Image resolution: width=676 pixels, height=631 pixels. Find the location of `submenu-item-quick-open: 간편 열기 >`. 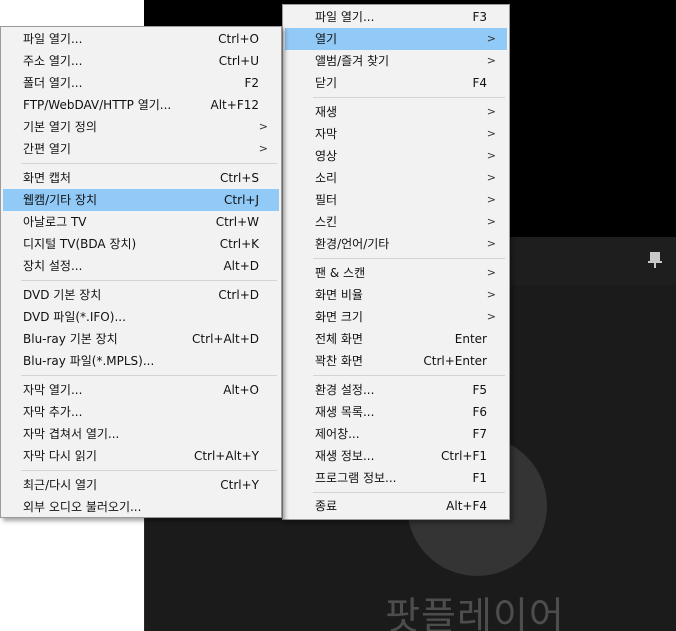

submenu-item-quick-open: 간편 열기 > is located at coordinates (141, 149).